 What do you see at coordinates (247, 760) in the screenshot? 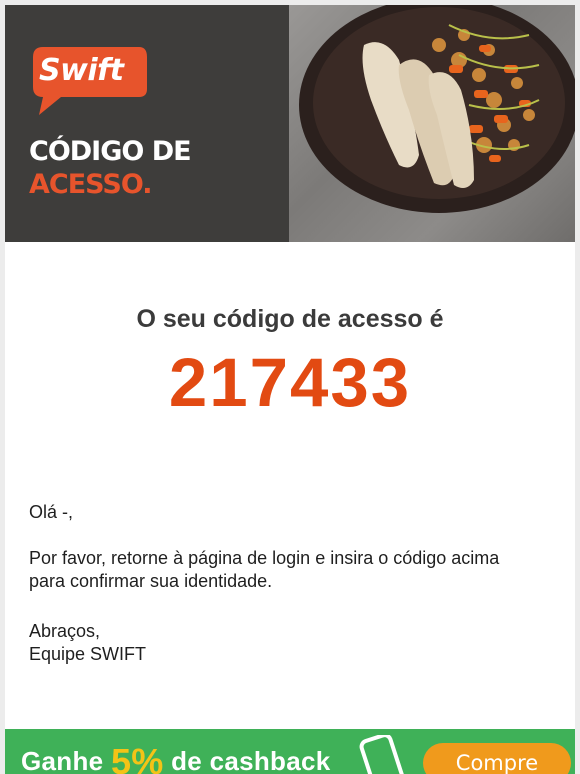
I see `cashback-text-after: de cashback` at bounding box center [247, 760].